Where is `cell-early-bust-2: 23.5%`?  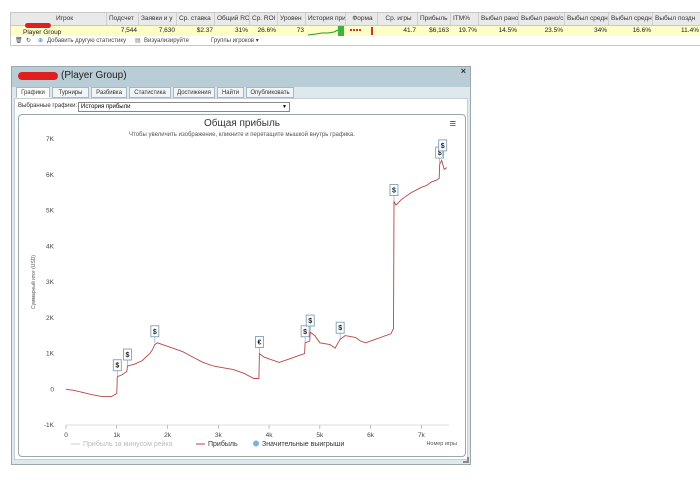 cell-early-bust-2: 23.5% is located at coordinates (553, 30).